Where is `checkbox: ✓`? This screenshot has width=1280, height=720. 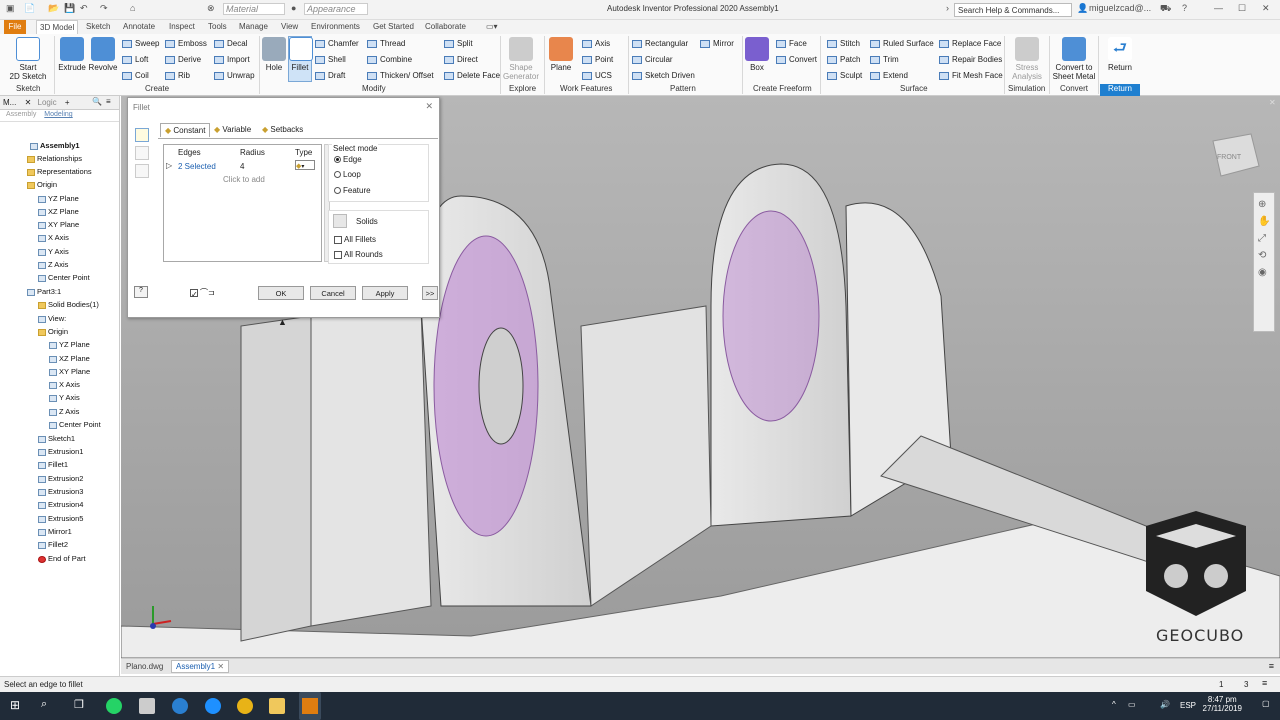
checkbox: ✓ is located at coordinates (194, 293).